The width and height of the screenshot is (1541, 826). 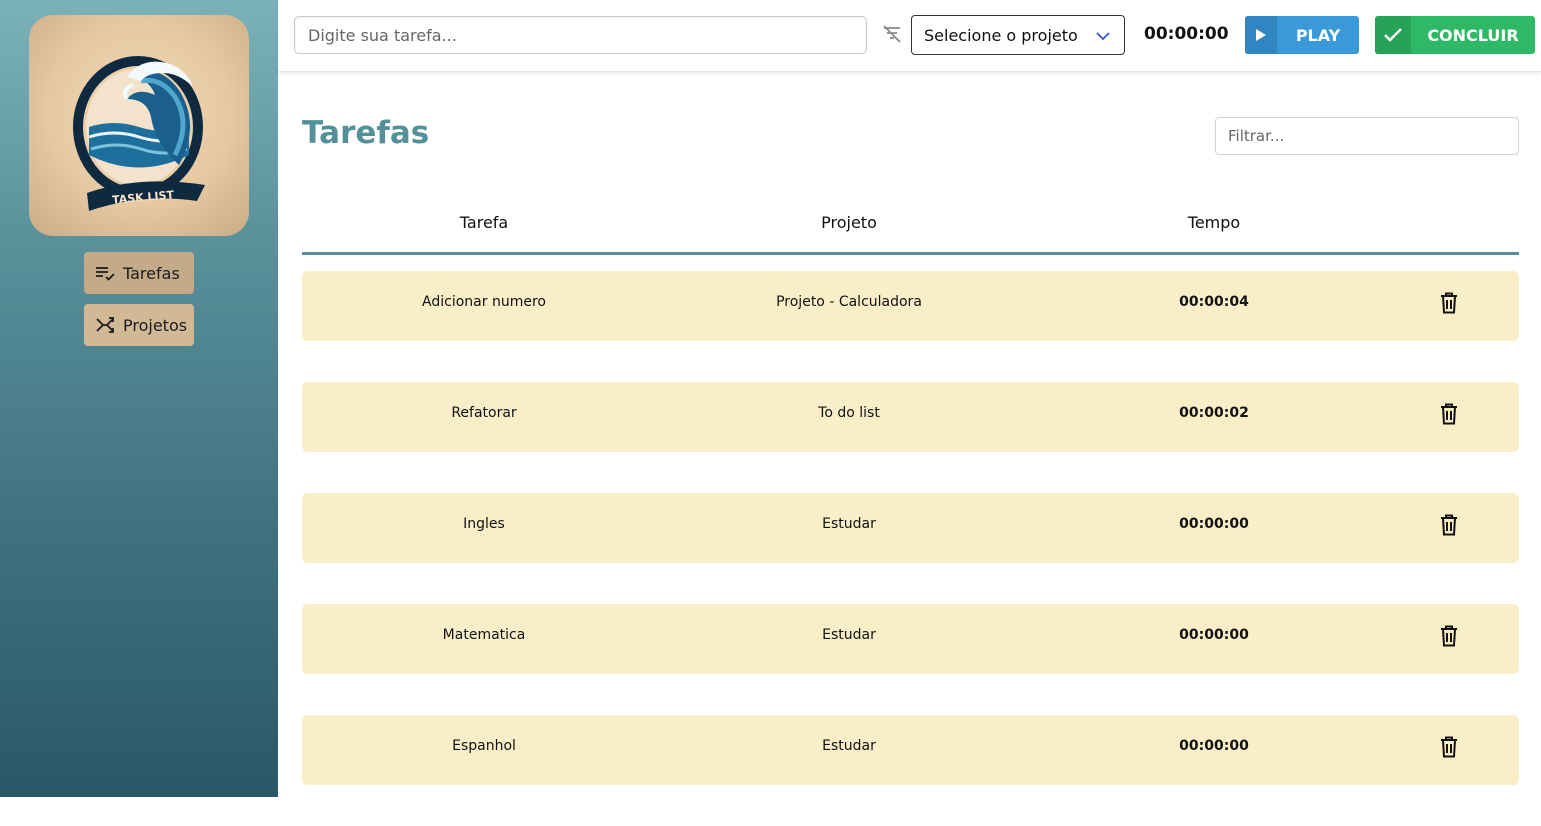 What do you see at coordinates (151, 273) in the screenshot?
I see `sidebar-item-label: Tarefas` at bounding box center [151, 273].